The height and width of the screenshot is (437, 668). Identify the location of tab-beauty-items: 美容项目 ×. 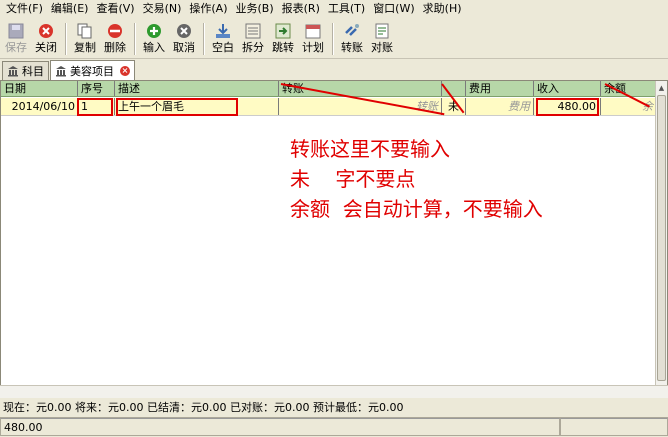
(92, 70).